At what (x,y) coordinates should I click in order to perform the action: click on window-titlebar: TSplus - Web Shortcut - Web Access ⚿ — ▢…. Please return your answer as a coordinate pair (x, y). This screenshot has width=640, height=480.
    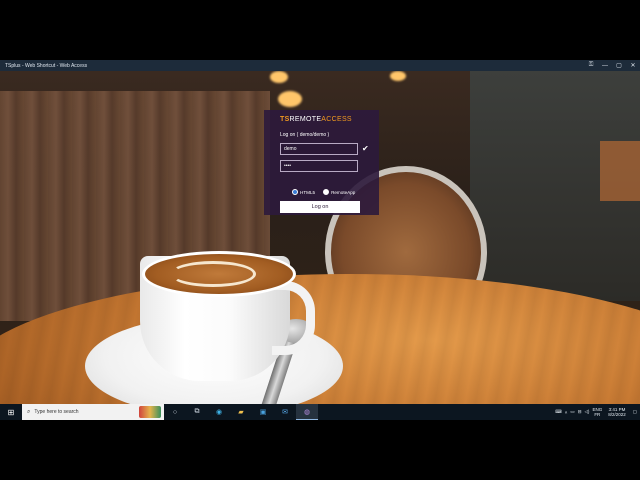
    Looking at the image, I should click on (320, 65).